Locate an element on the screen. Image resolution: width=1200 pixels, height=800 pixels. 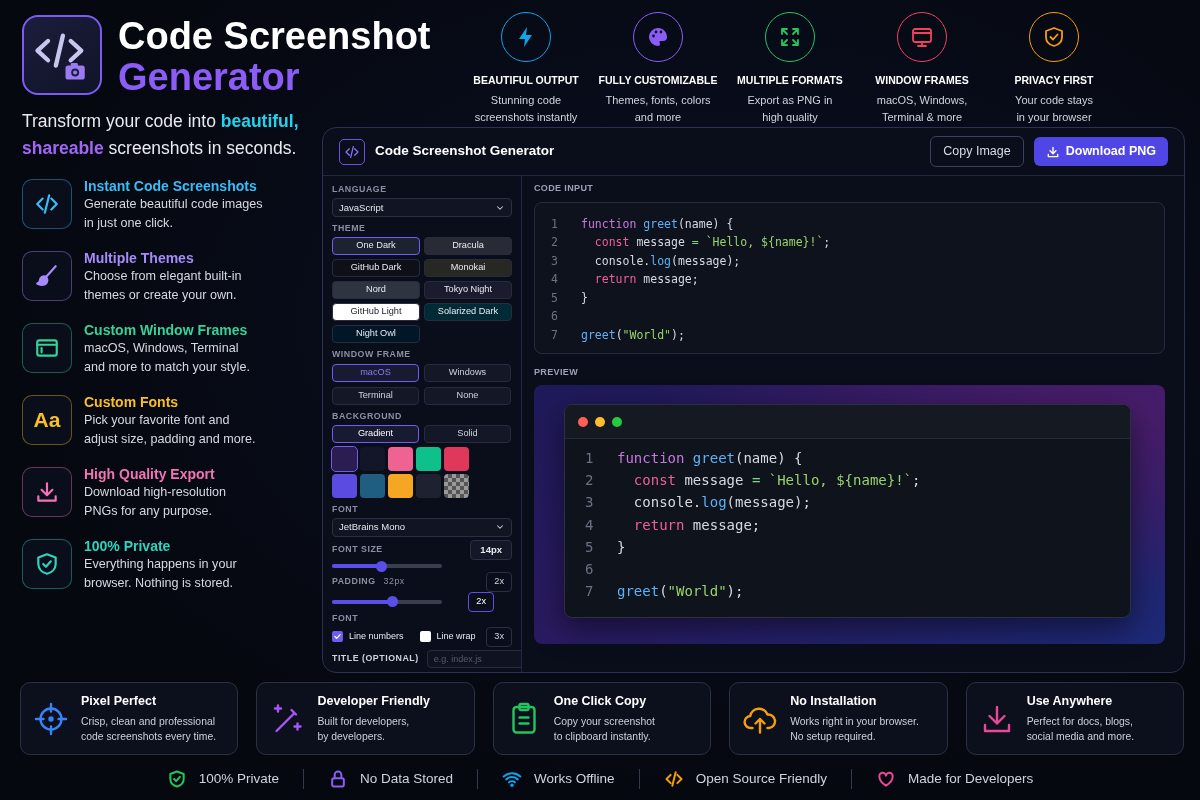
scale-option: 3x is located at coordinates (499, 636).